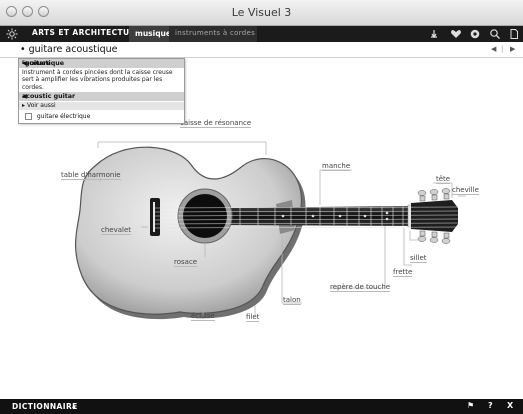  I want to click on dictionary-button: DICTIONNAIRE, so click(45, 406).